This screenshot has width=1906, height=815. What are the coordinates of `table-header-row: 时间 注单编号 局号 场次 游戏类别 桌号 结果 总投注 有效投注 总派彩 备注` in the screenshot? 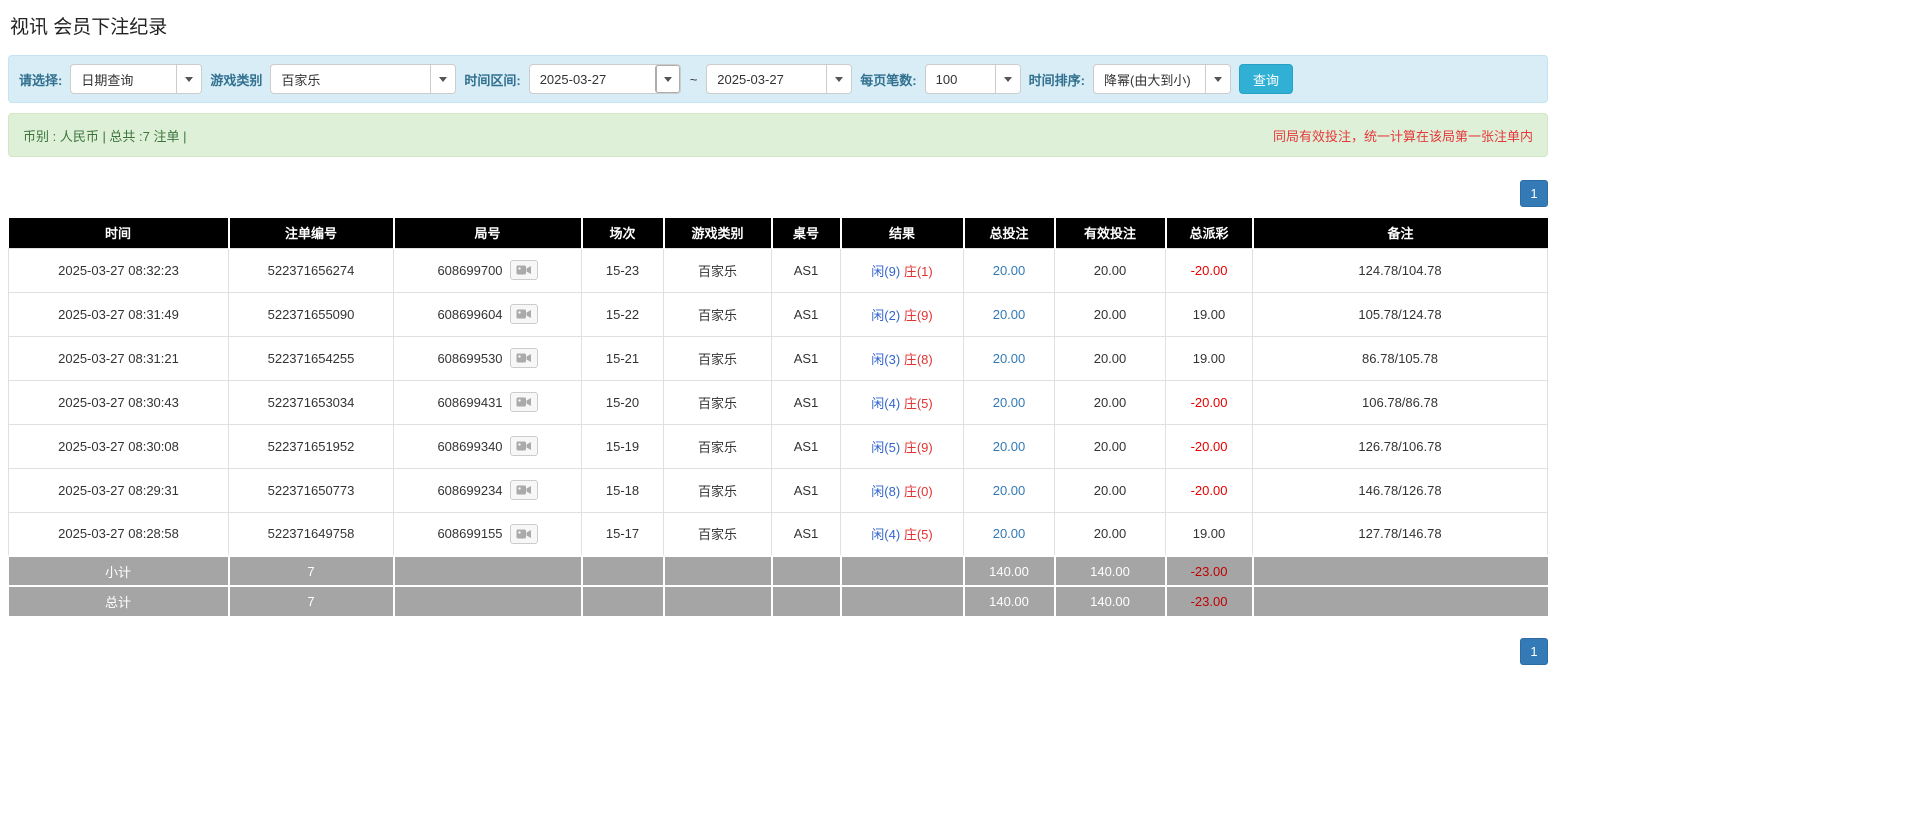 It's located at (778, 233).